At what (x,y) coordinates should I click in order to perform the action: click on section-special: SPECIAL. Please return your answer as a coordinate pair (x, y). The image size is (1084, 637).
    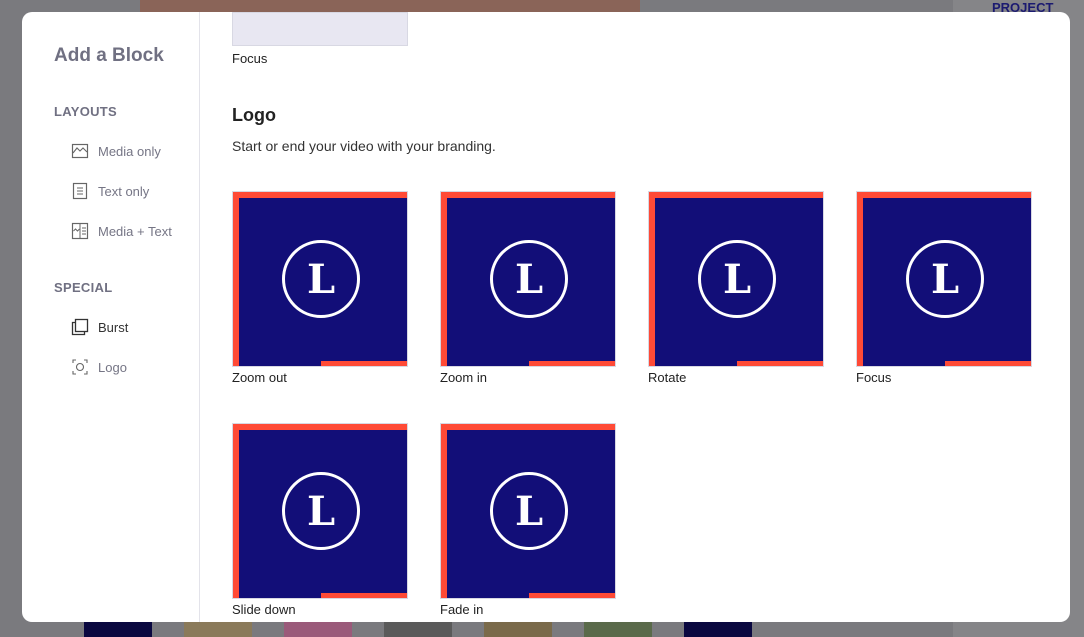
    Looking at the image, I should click on (83, 287).